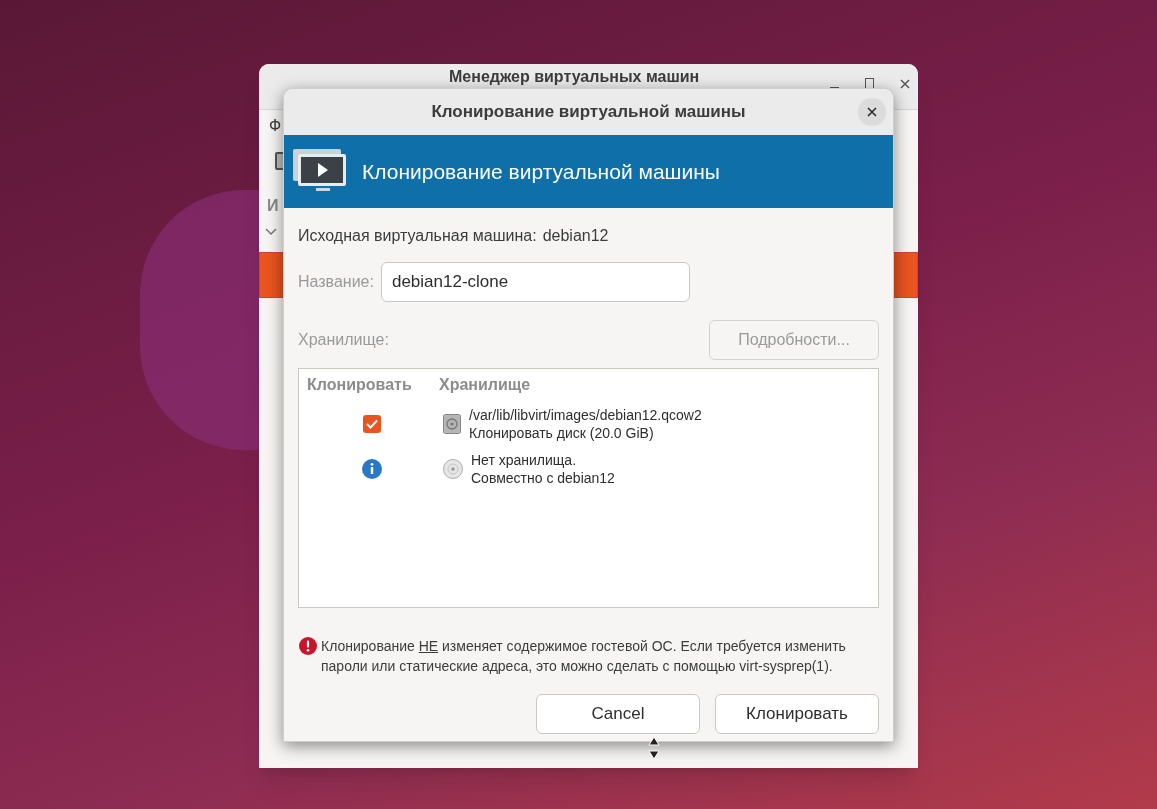 The image size is (1157, 809). I want to click on window-title: Менеджер виртуальных машин, so click(574, 76).